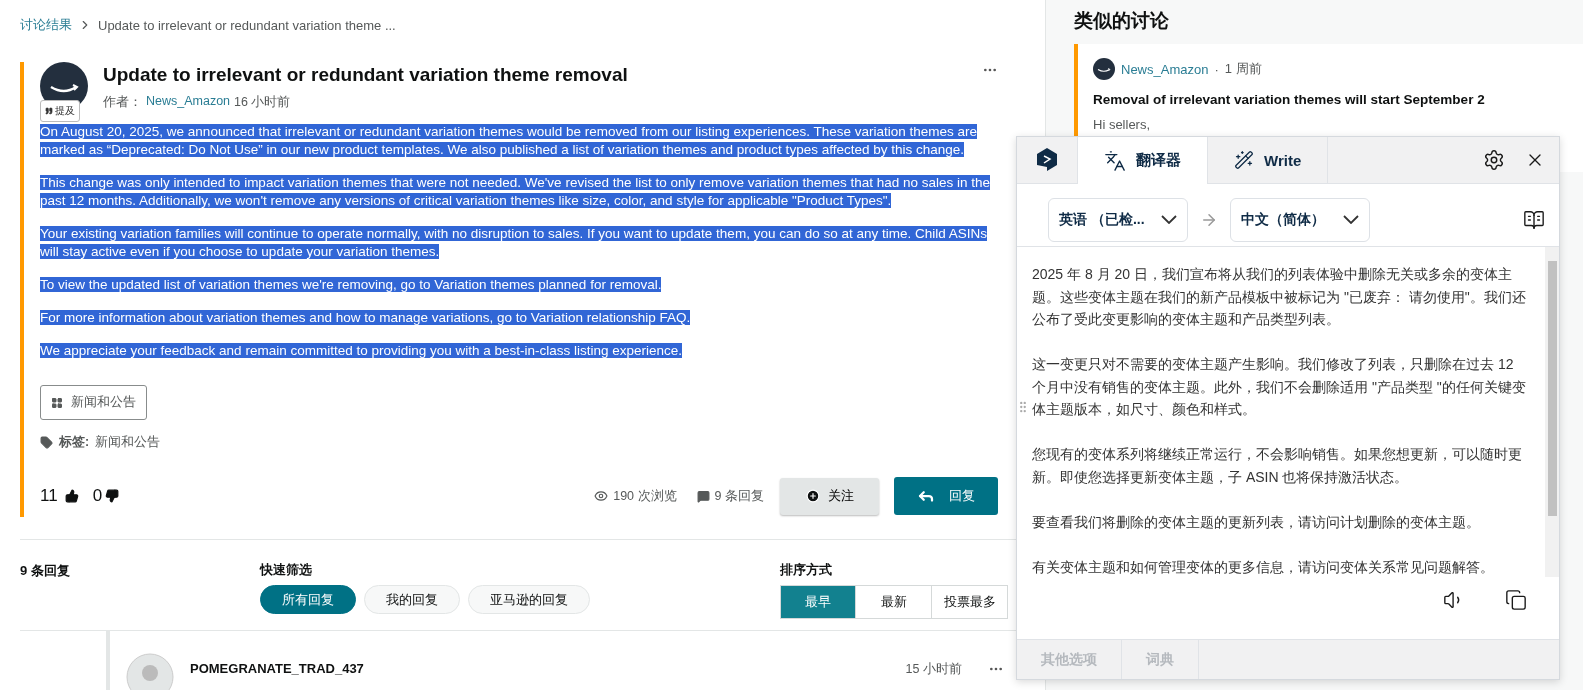 The height and width of the screenshot is (690, 1583). What do you see at coordinates (71, 496) in the screenshot?
I see `thumbs-up-icon` at bounding box center [71, 496].